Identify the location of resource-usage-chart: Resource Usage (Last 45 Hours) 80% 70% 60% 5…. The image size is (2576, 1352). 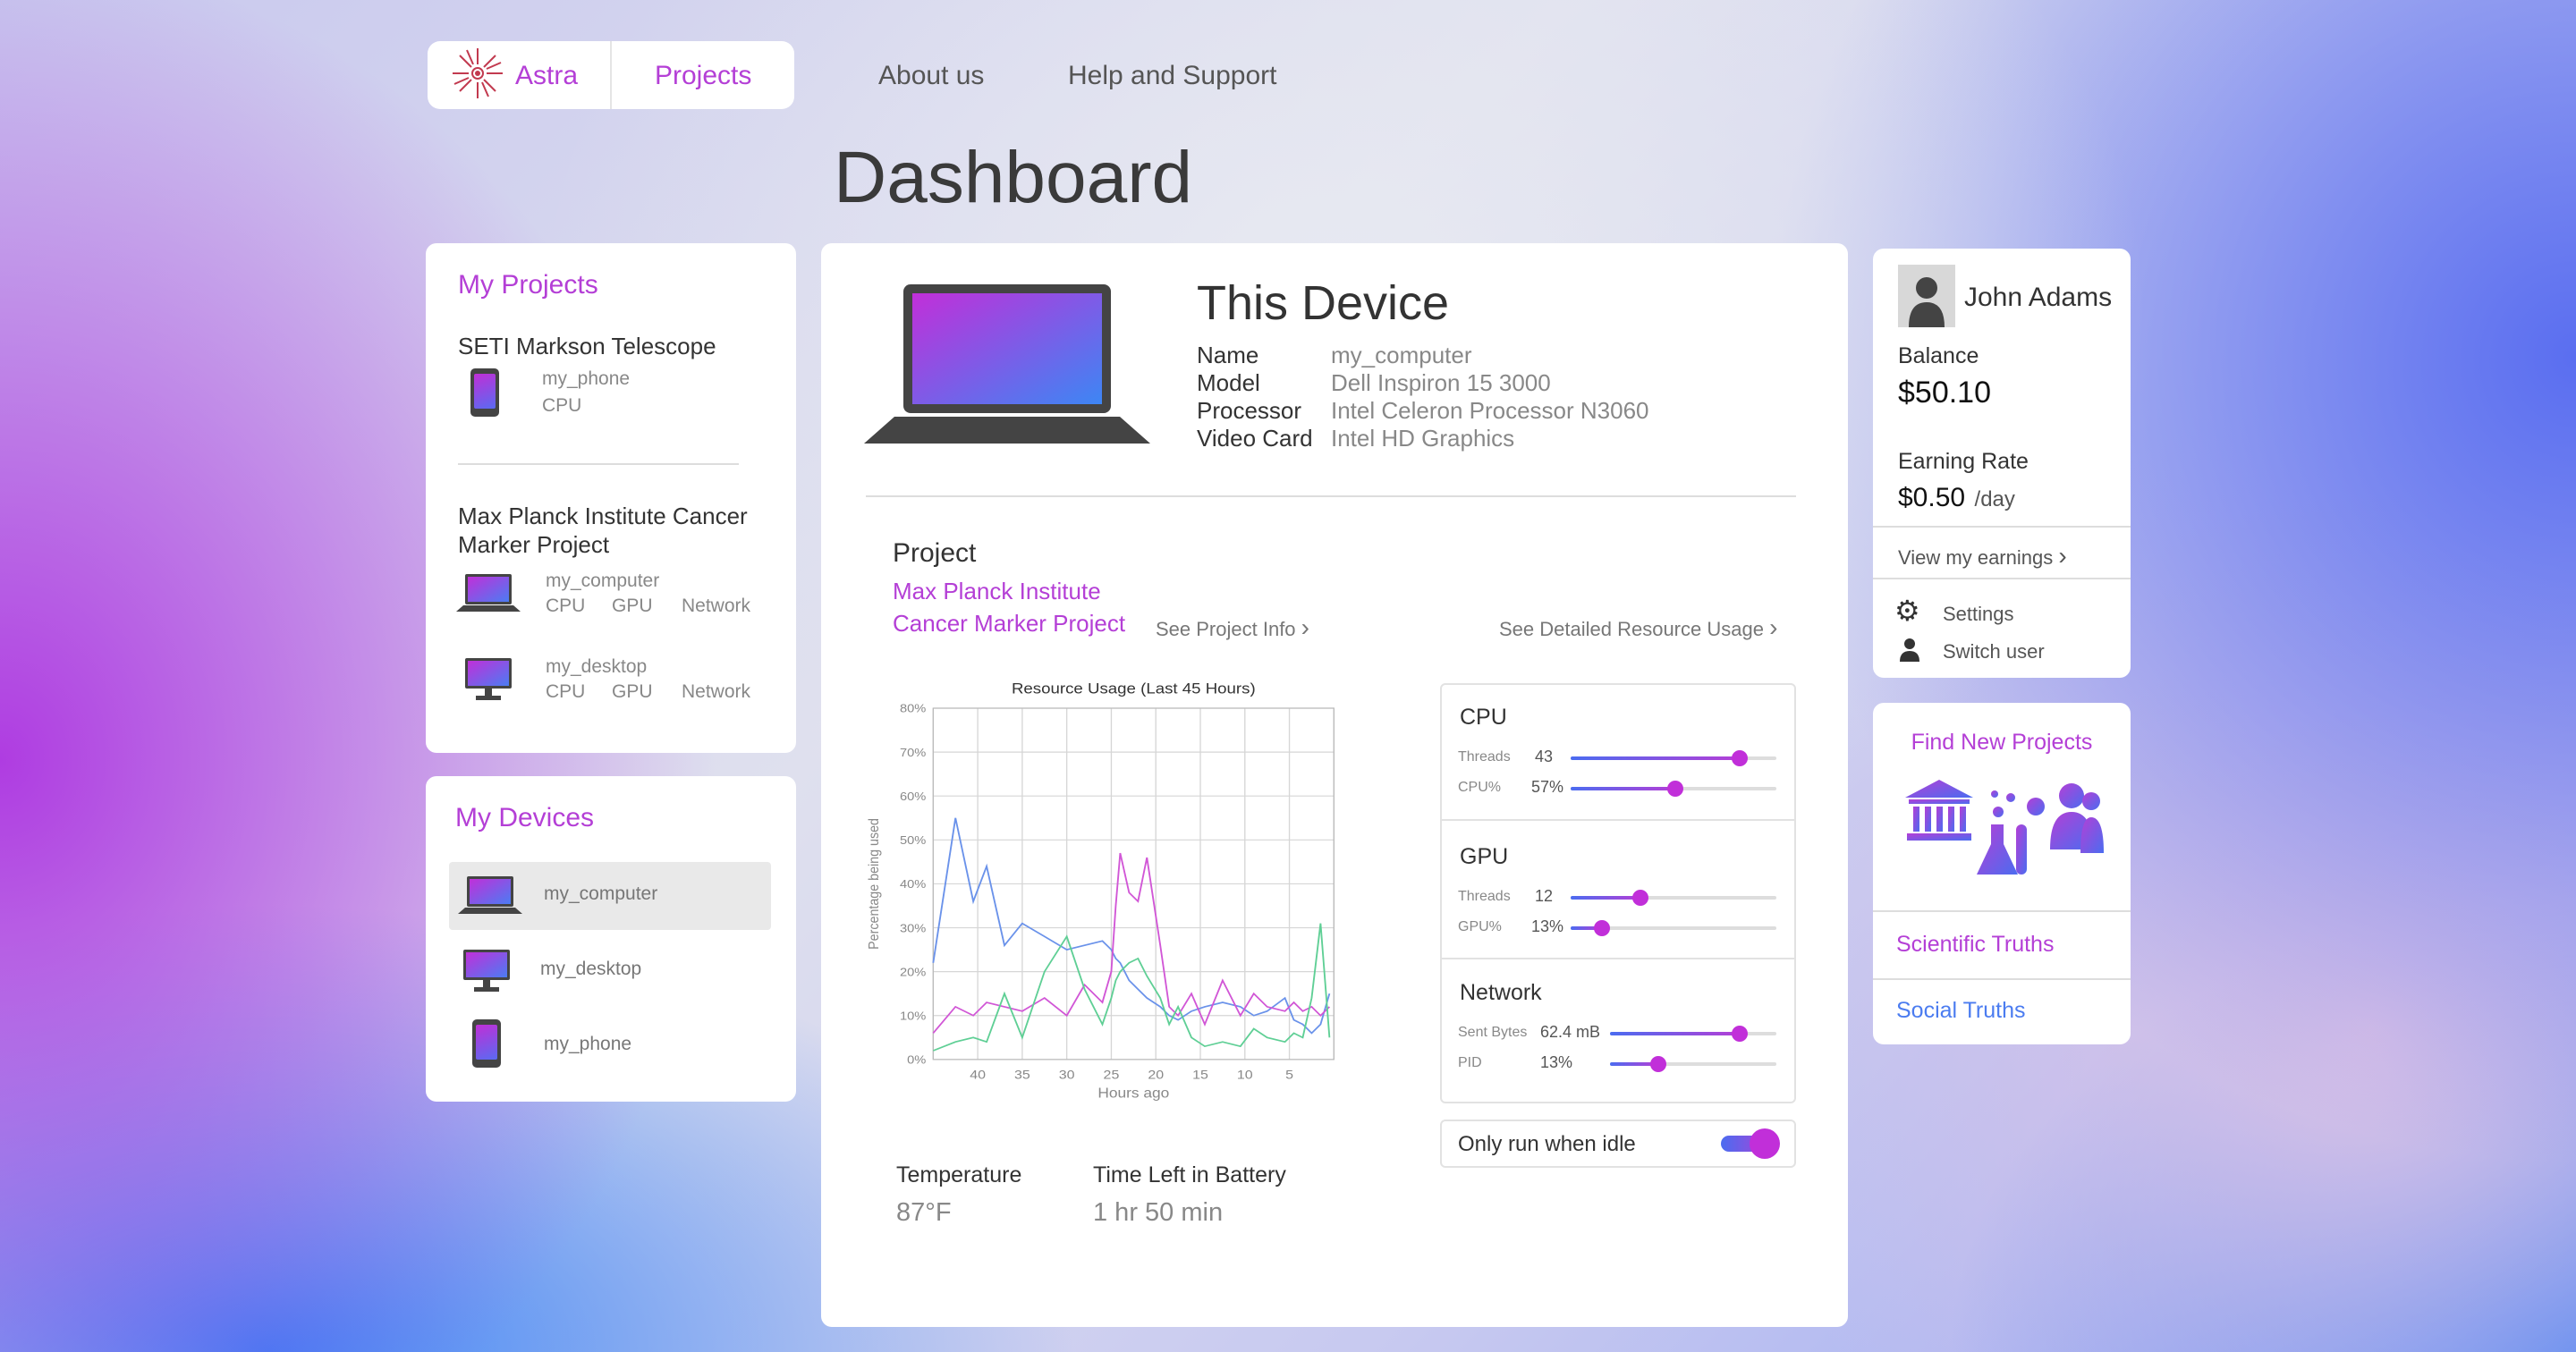
(1100, 891).